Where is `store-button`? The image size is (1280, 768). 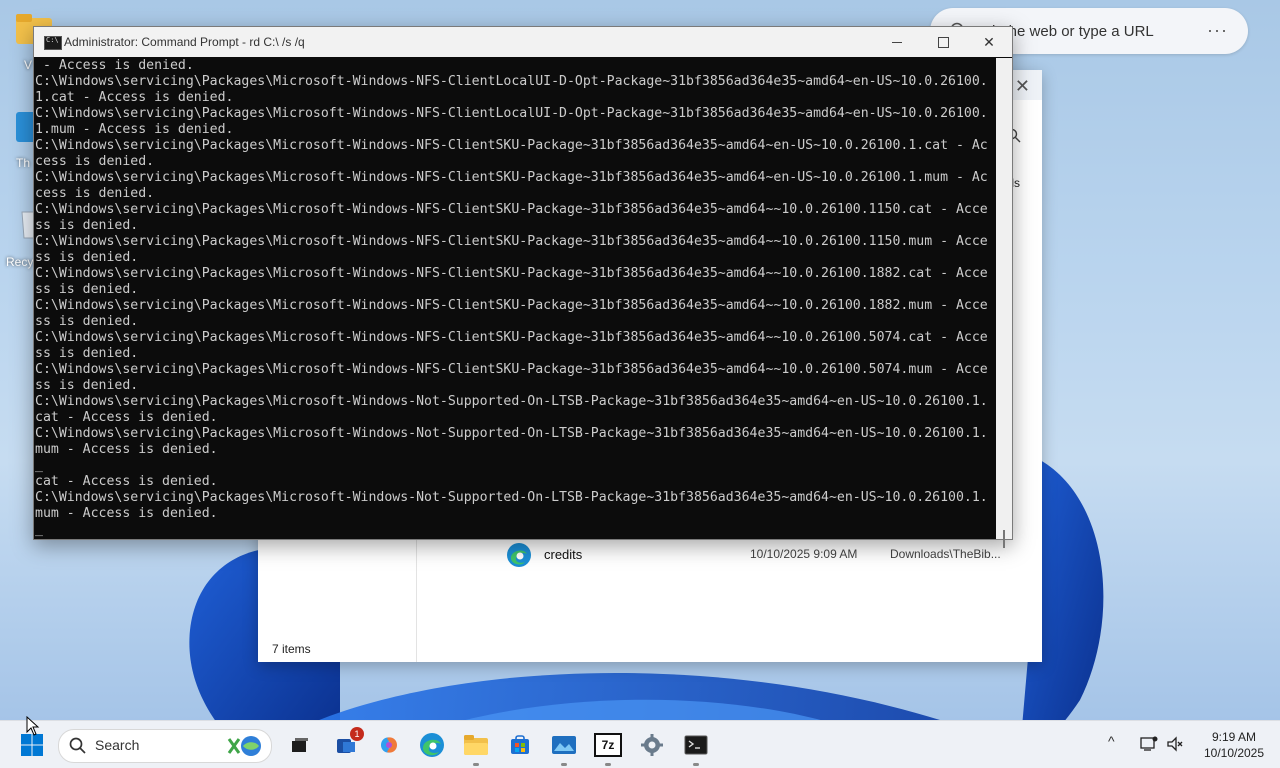 store-button is located at coordinates (520, 745).